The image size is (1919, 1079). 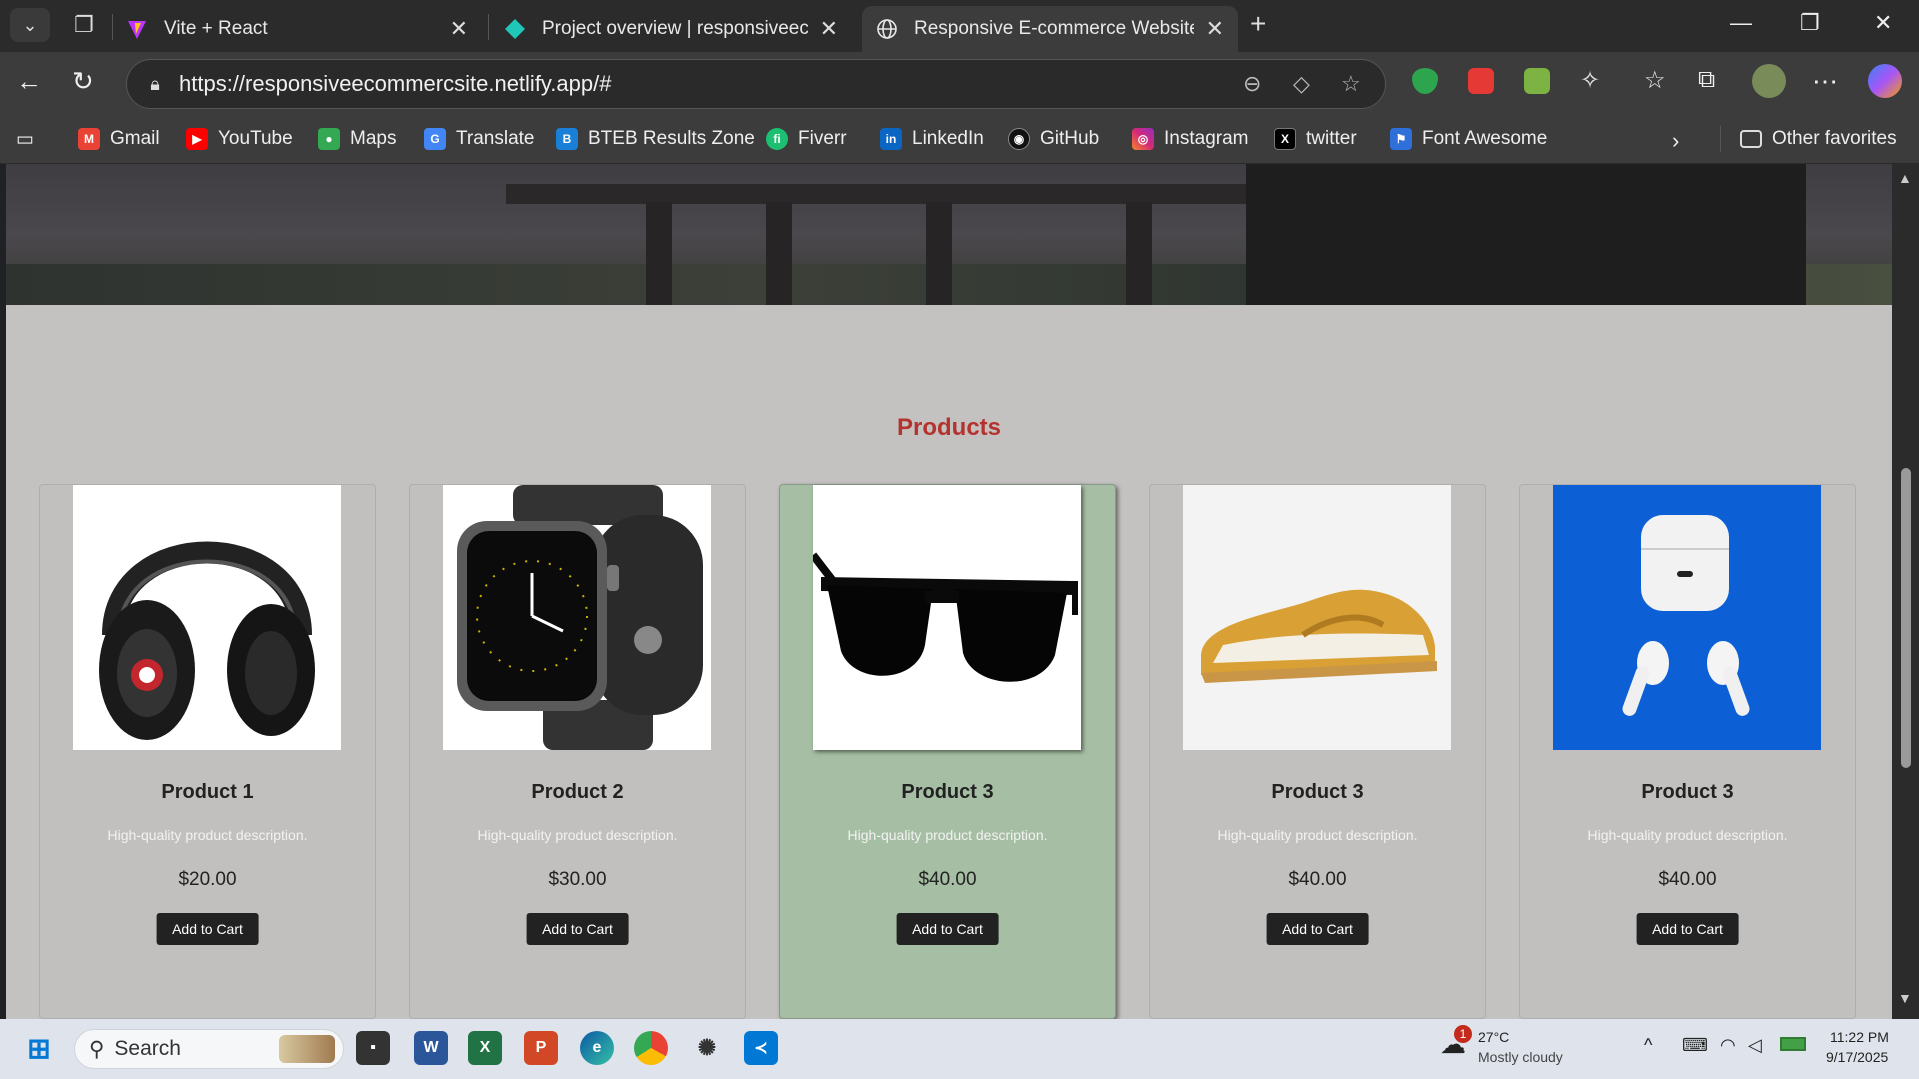 I want to click on collections-icon: ⧉, so click(x=1706, y=80).